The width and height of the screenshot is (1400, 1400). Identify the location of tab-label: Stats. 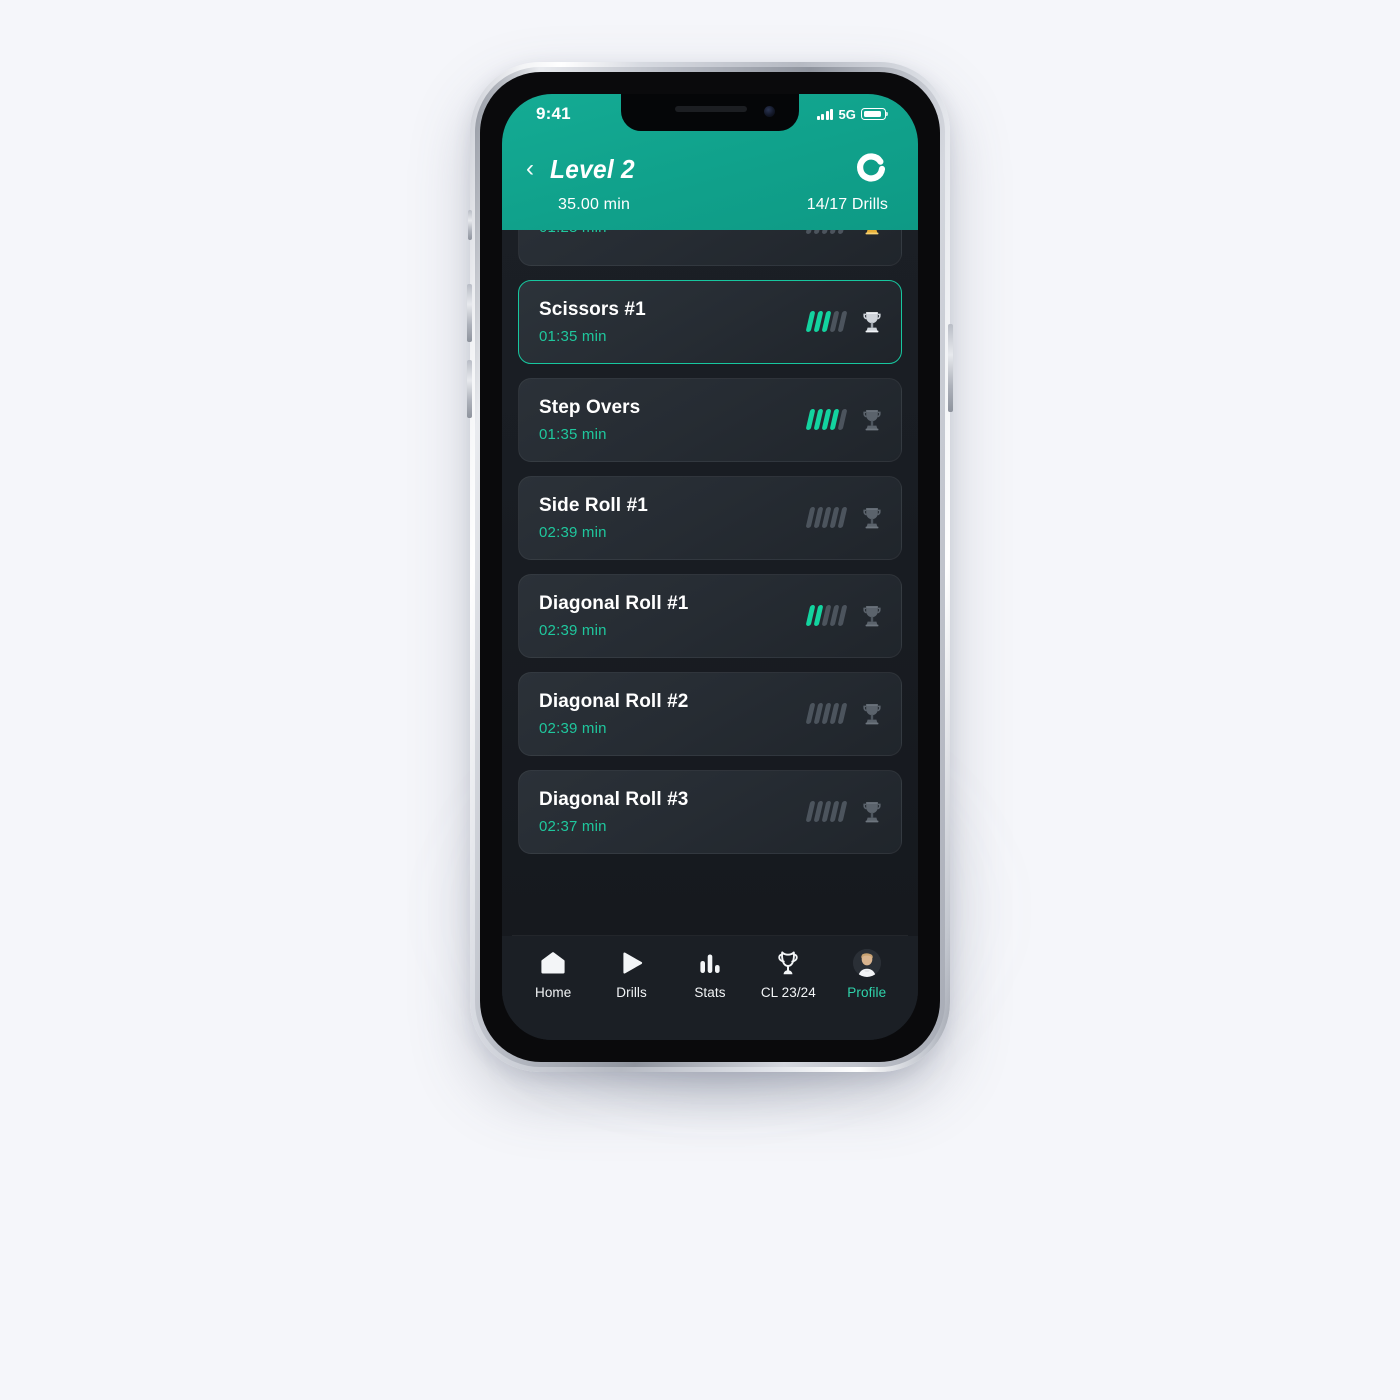
(710, 992).